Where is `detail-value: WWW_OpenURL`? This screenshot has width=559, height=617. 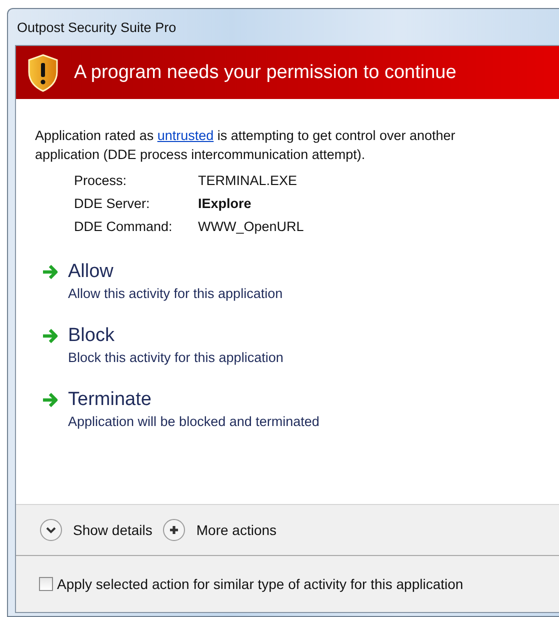
detail-value: WWW_OpenURL is located at coordinates (251, 226).